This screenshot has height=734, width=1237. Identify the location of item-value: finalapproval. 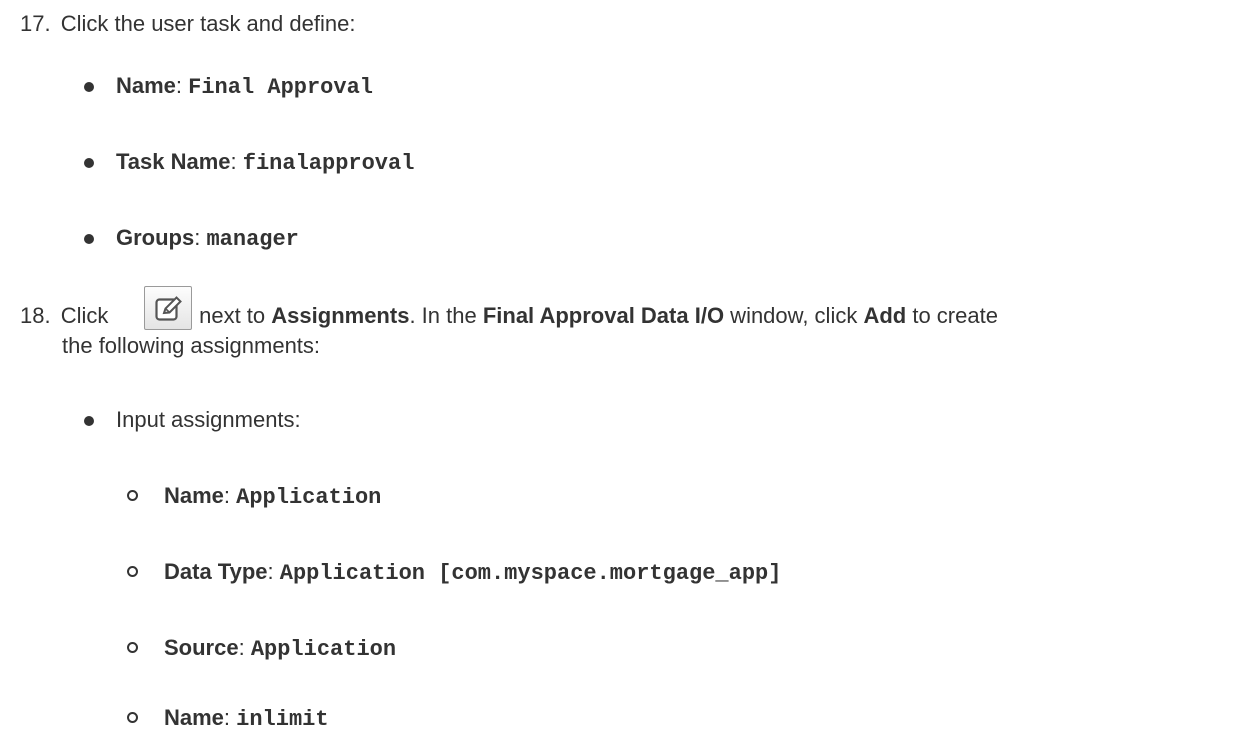
(328, 163).